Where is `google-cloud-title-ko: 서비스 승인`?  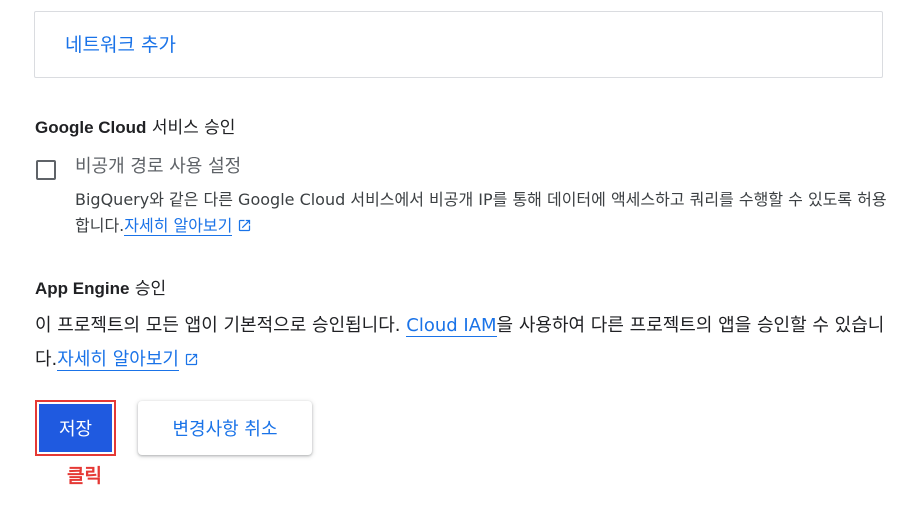 google-cloud-title-ko: 서비스 승인 is located at coordinates (191, 128).